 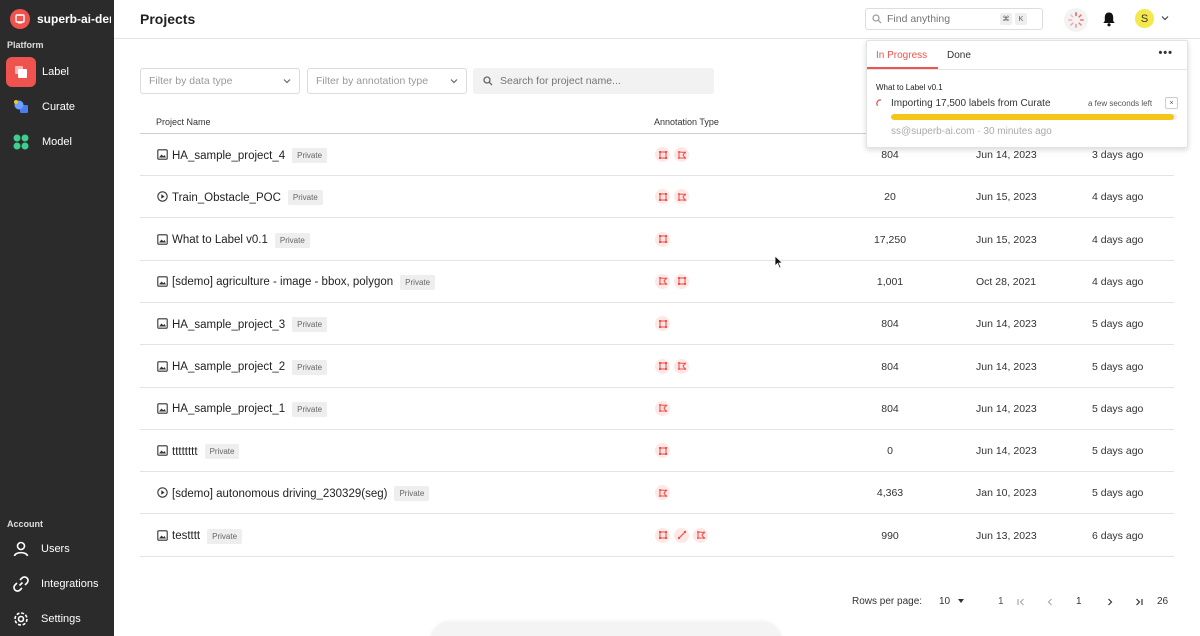 I want to click on sidebar-item-settings: Settings, so click(x=57, y=618).